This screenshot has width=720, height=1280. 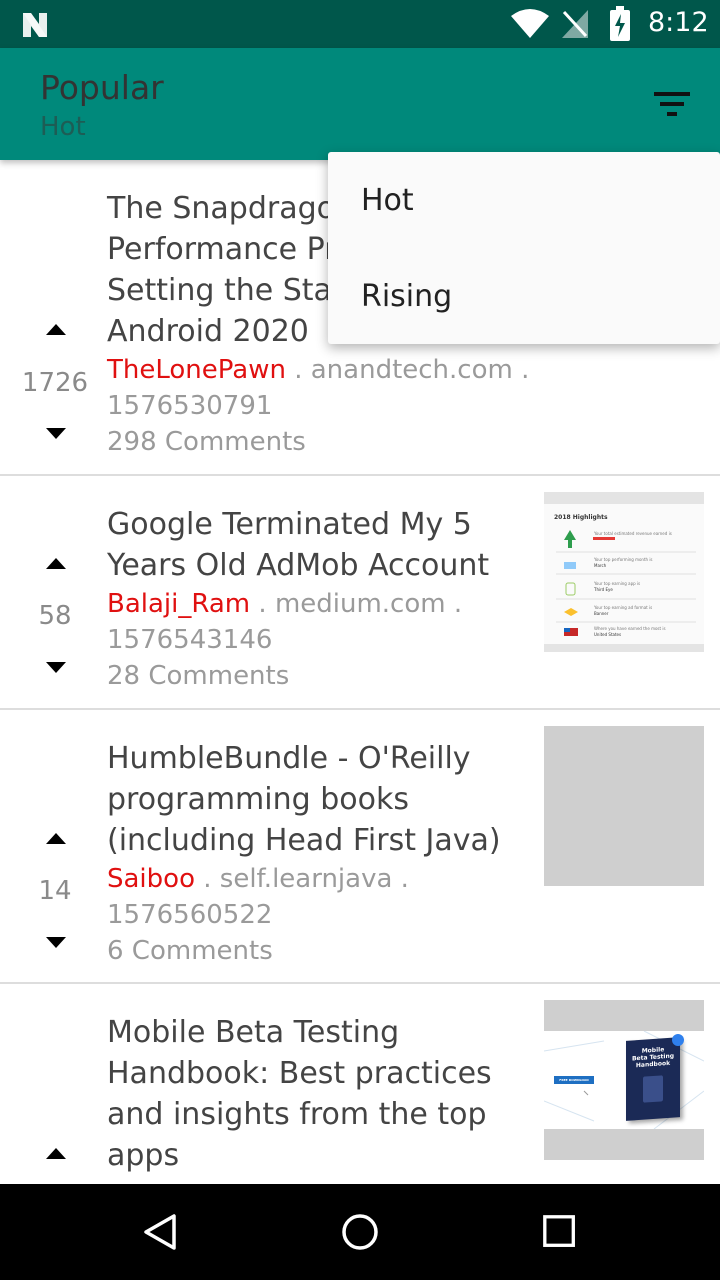 What do you see at coordinates (35, 25) in the screenshot?
I see `n-logo-icon` at bounding box center [35, 25].